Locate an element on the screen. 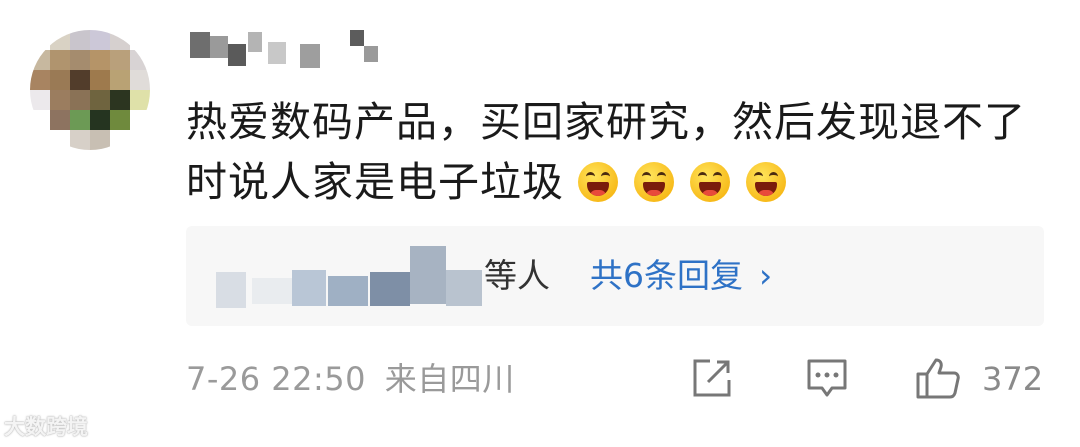  timestamp: 7-26 22:50 is located at coordinates (276, 379).